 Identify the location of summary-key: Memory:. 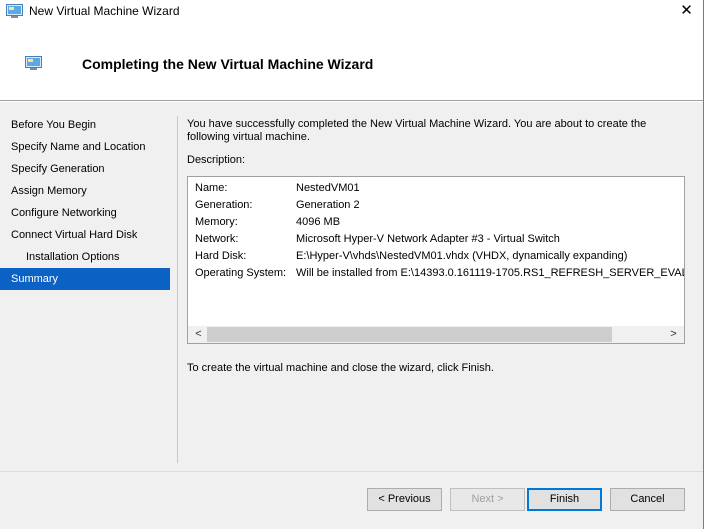
(216, 222).